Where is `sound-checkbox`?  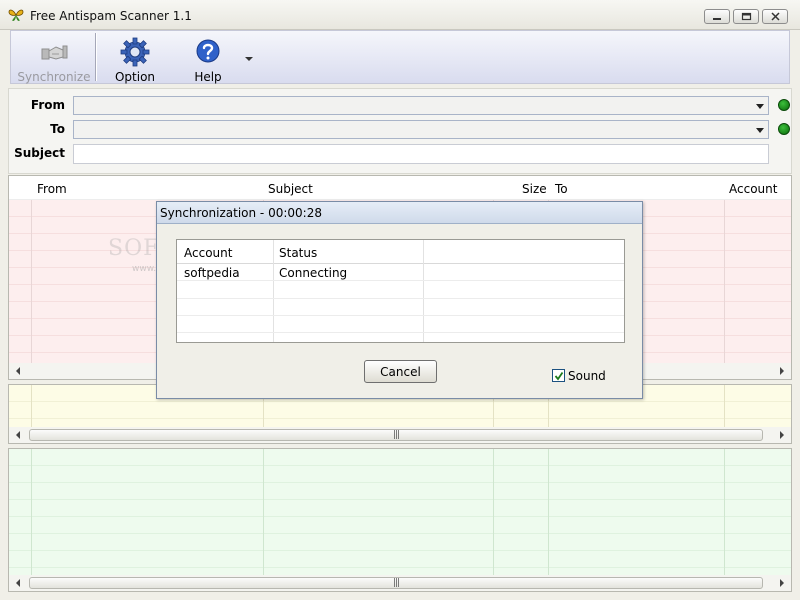 sound-checkbox is located at coordinates (558, 375).